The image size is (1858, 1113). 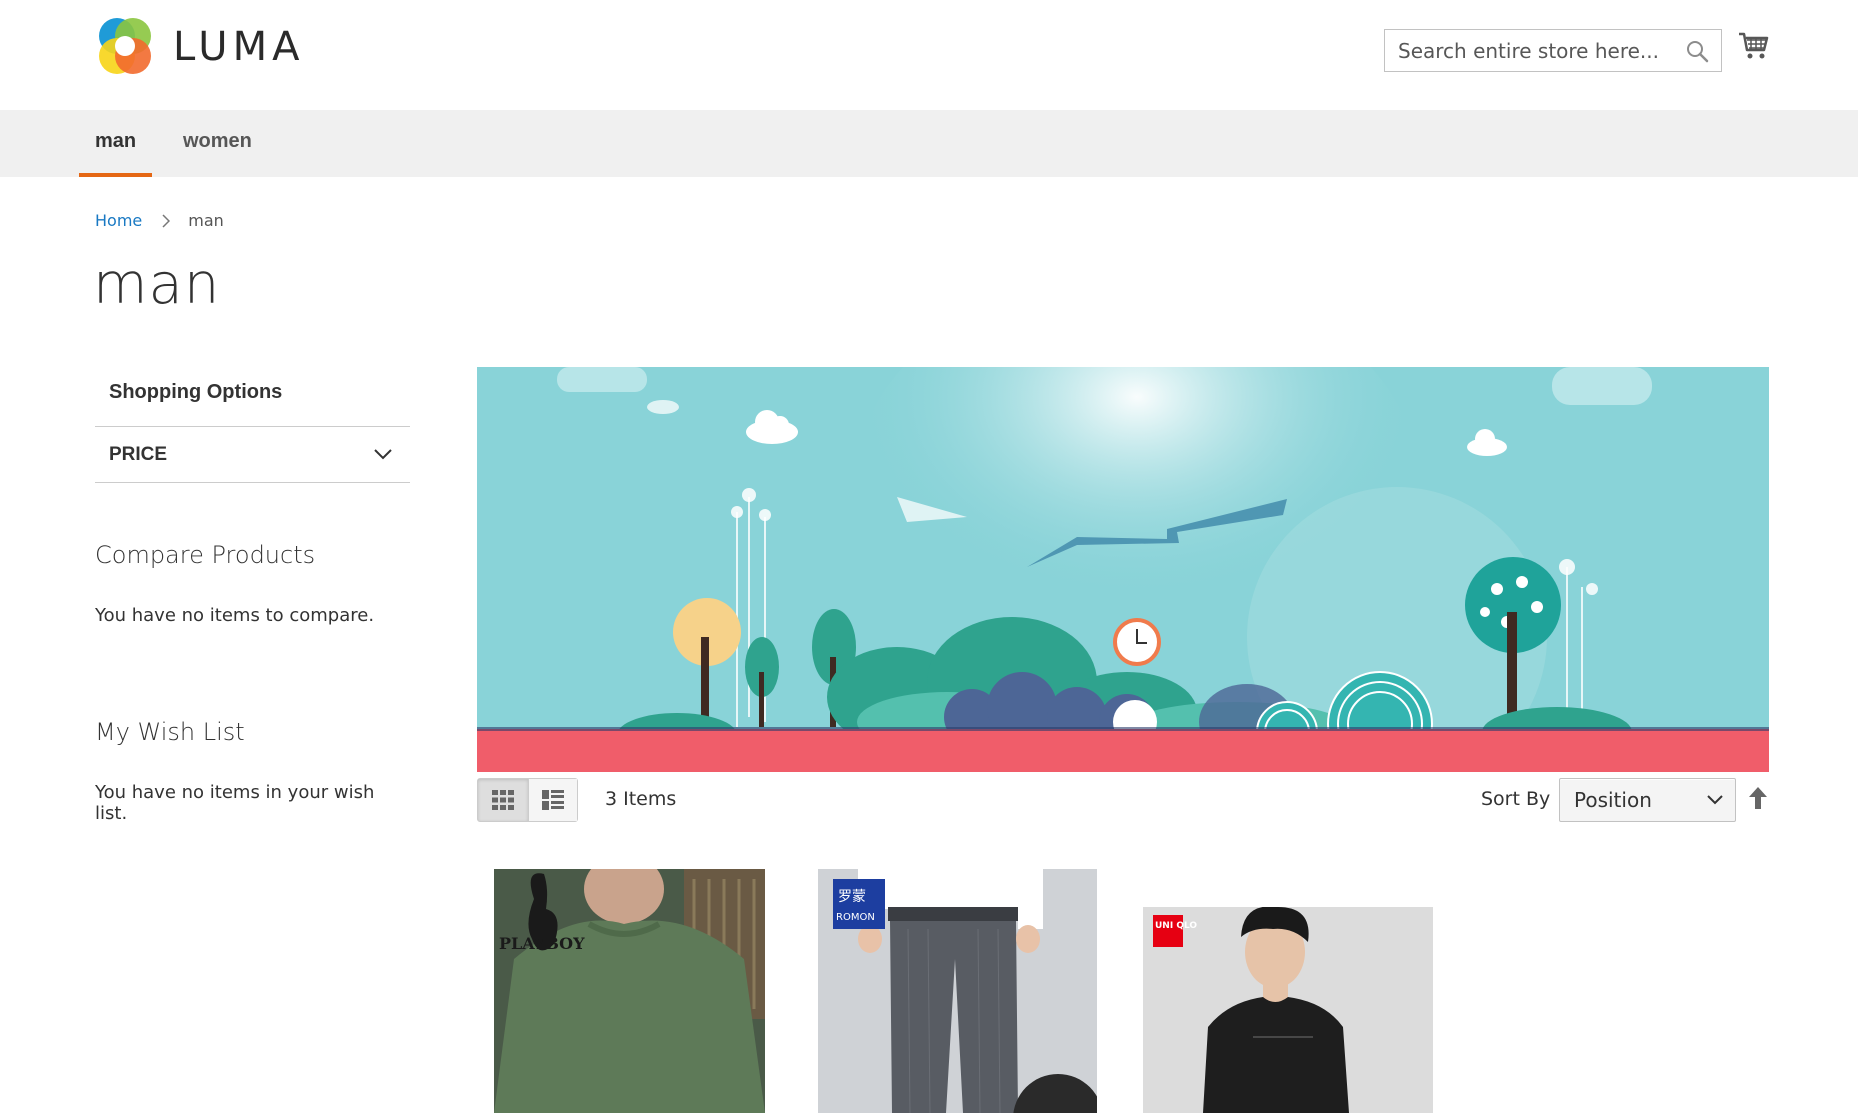 I want to click on shopping-options-title: Shopping Options, so click(x=252, y=396).